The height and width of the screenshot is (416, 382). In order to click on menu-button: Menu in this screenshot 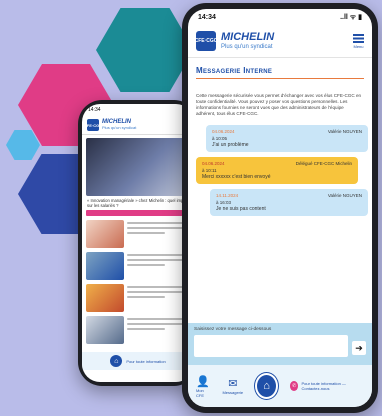, I will do `click(358, 41)`.